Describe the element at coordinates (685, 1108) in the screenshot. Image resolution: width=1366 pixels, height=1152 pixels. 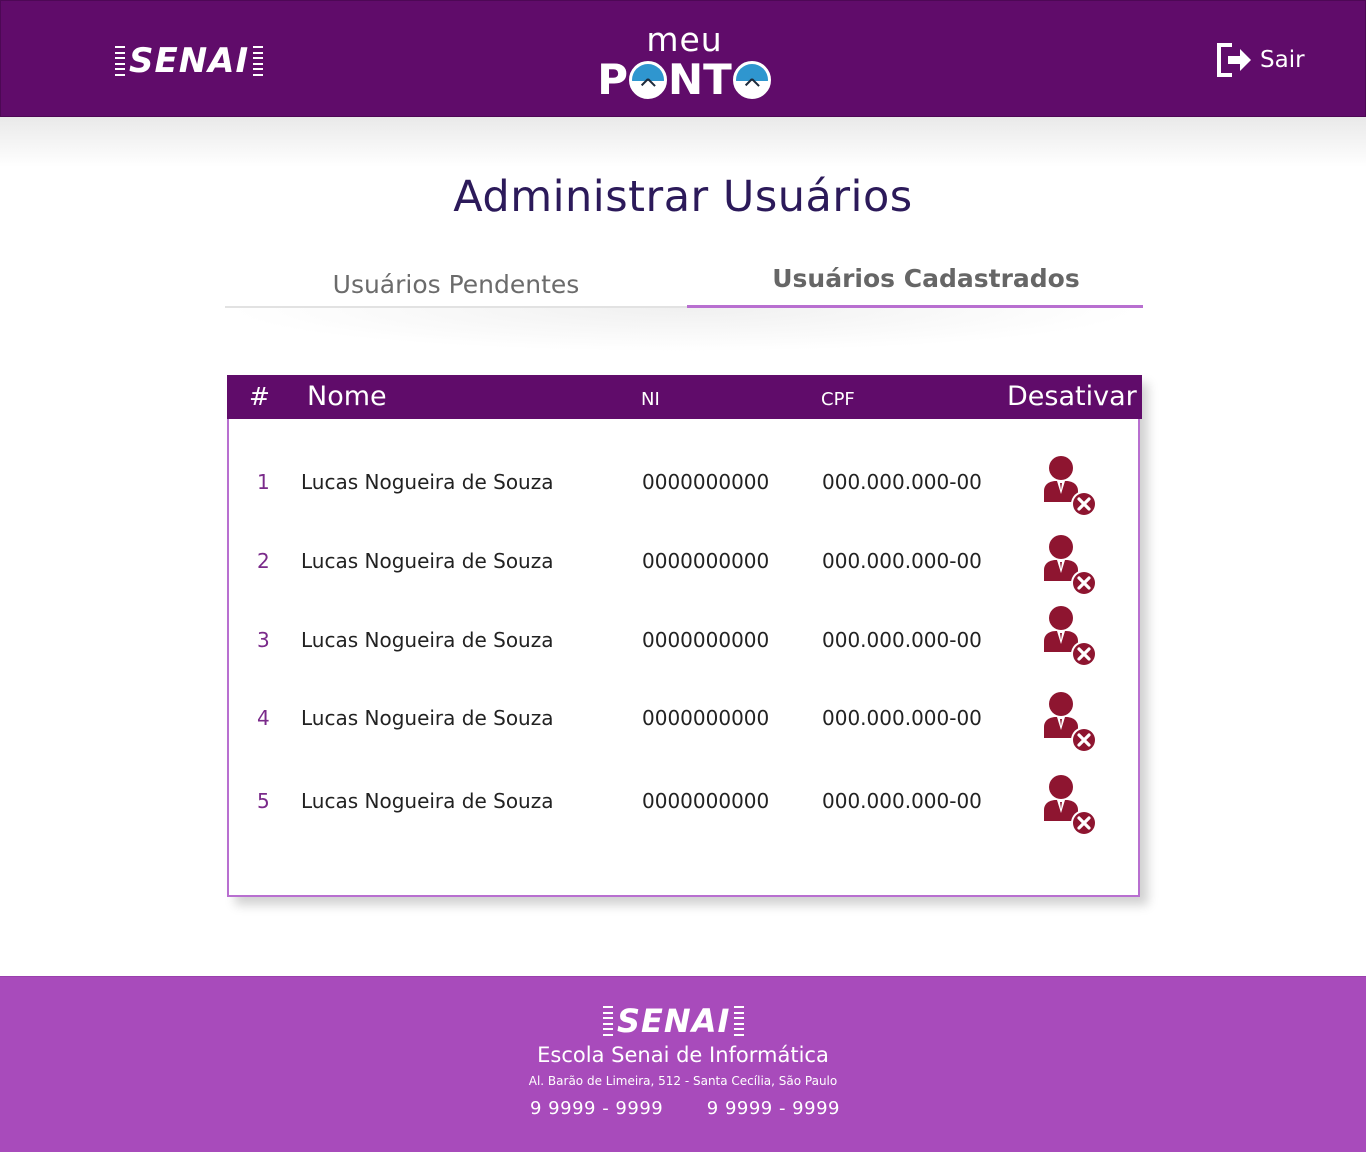
I see `footer-phones: 9 9999 - 9999 9 9999 - 9999` at that location.